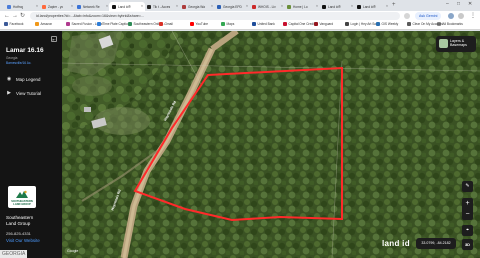 Image resolution: width=480 pixels, height=258 pixels. I want to click on tab-title: Land id®, so click(369, 6).